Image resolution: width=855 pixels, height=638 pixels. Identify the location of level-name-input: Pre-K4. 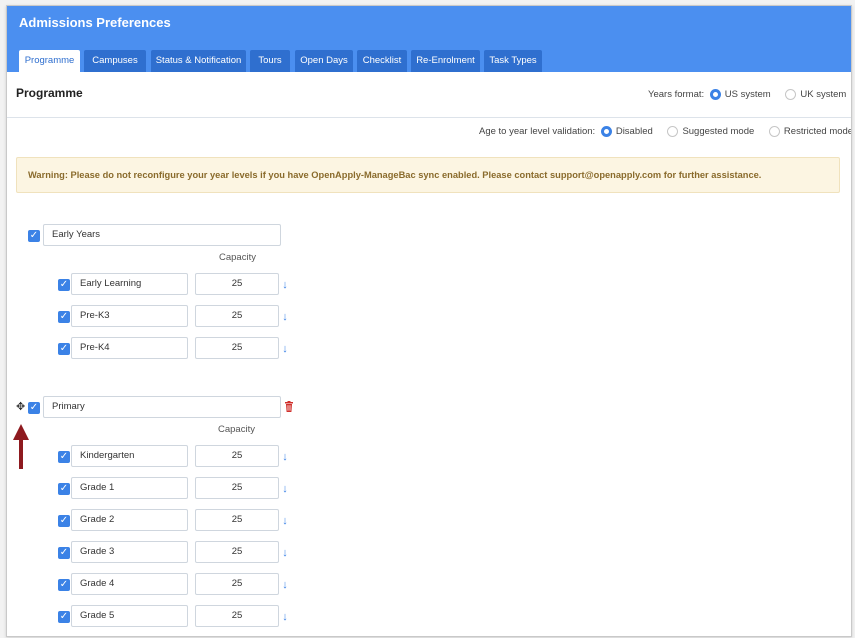
(129, 348).